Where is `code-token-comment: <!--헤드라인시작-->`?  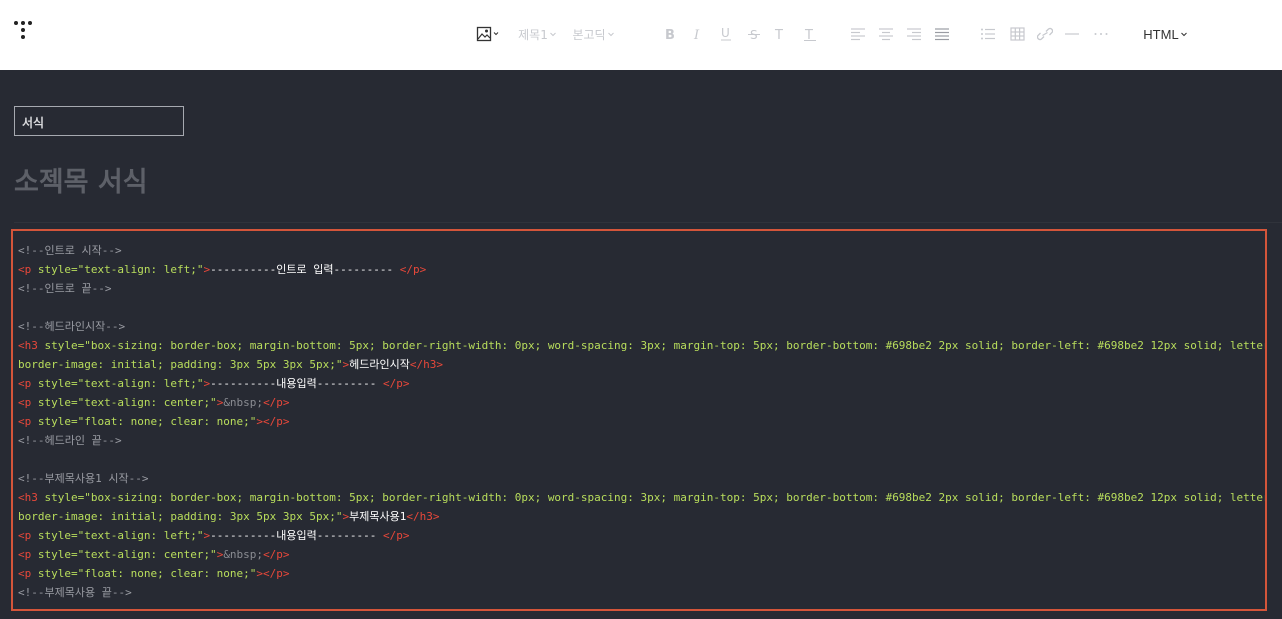 code-token-comment: <!--헤드라인시작--> is located at coordinates (72, 326).